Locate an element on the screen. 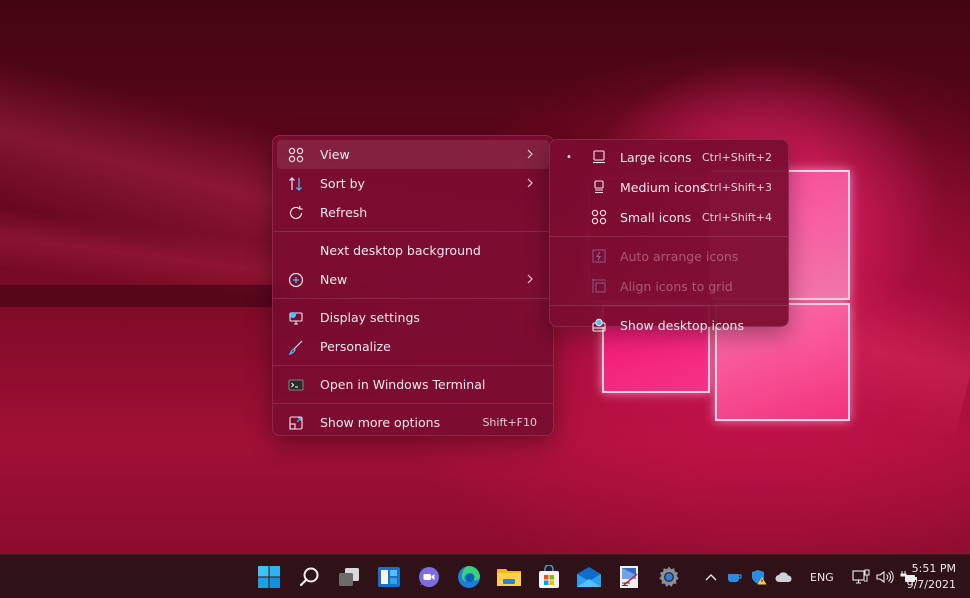 This screenshot has width=970, height=598. search-button is located at coordinates (309, 577).